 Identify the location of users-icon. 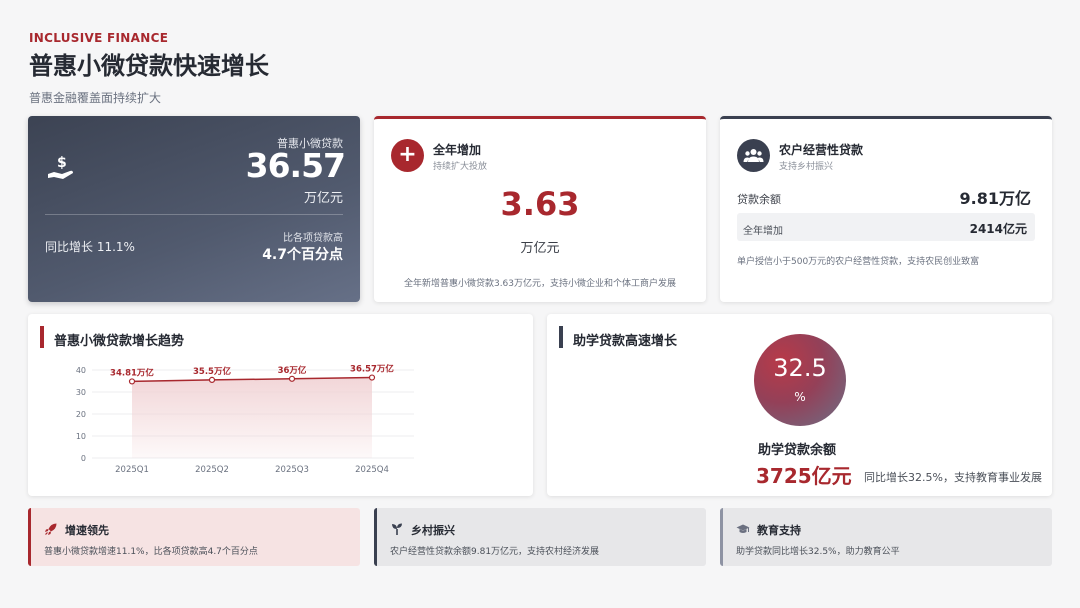
(753, 155).